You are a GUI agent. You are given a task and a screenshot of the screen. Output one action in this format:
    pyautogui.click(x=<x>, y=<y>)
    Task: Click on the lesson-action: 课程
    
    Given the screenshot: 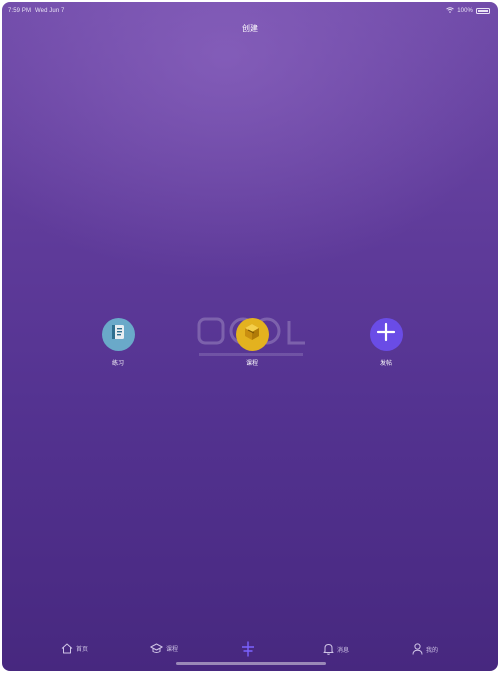 What is the action you would take?
    pyautogui.click(x=252, y=342)
    